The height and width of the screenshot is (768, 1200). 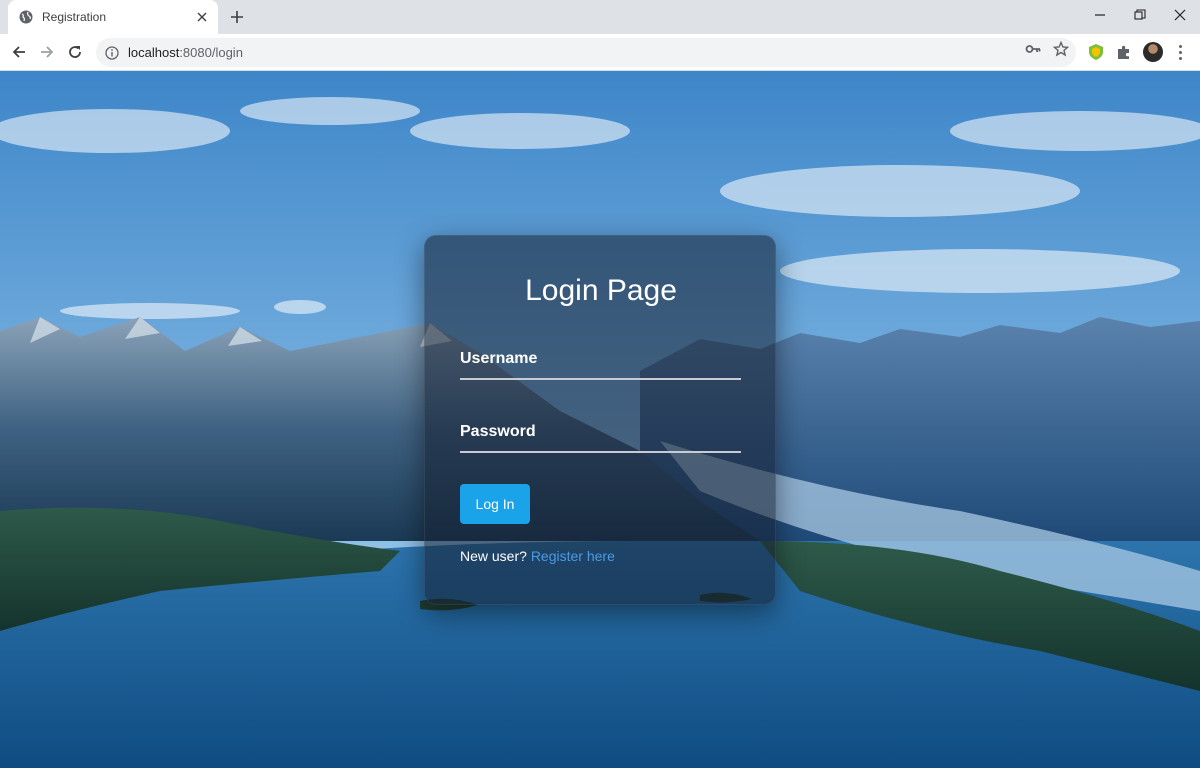 I want to click on password-field, so click(x=600, y=442).